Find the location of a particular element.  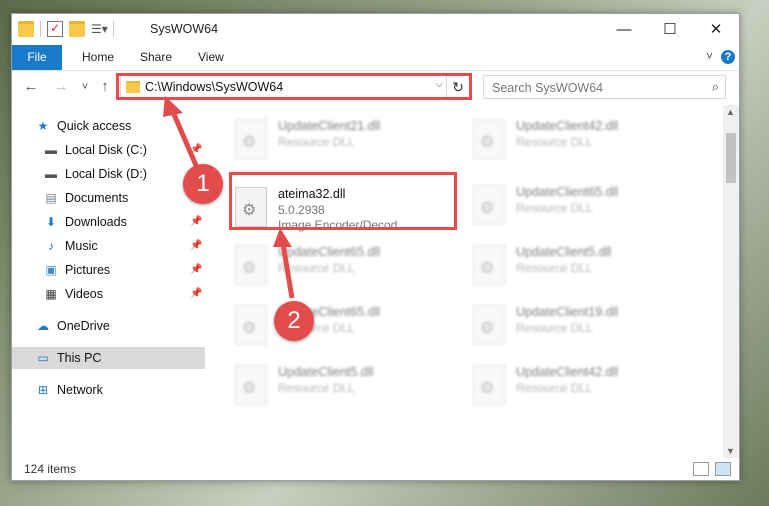

arrow-2-shaft is located at coordinates (287, 271).